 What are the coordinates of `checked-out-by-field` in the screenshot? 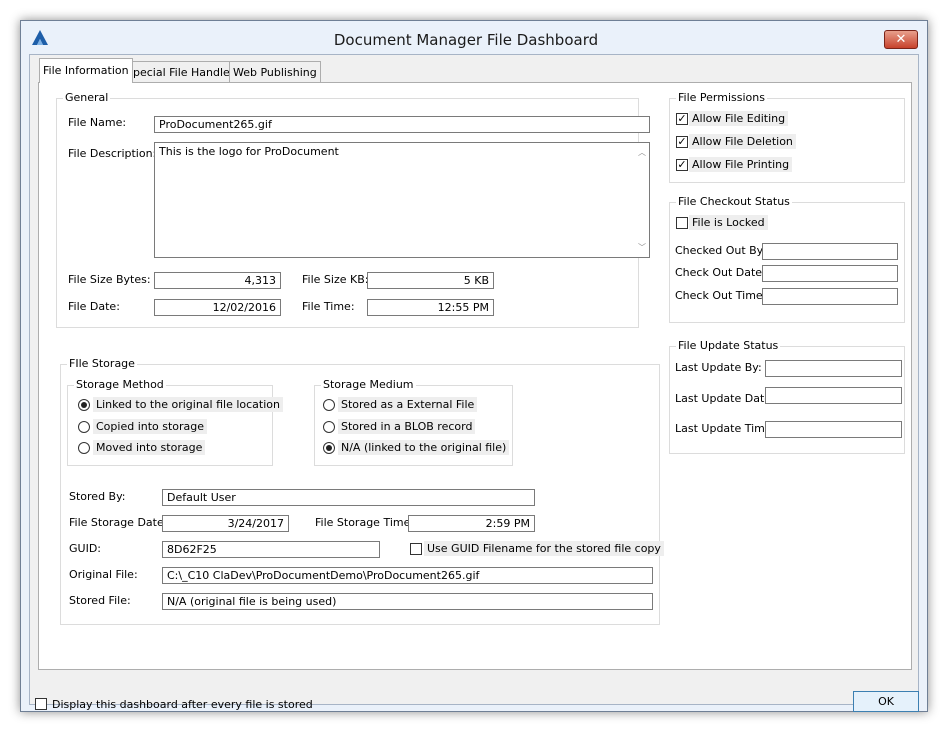 It's located at (830, 251).